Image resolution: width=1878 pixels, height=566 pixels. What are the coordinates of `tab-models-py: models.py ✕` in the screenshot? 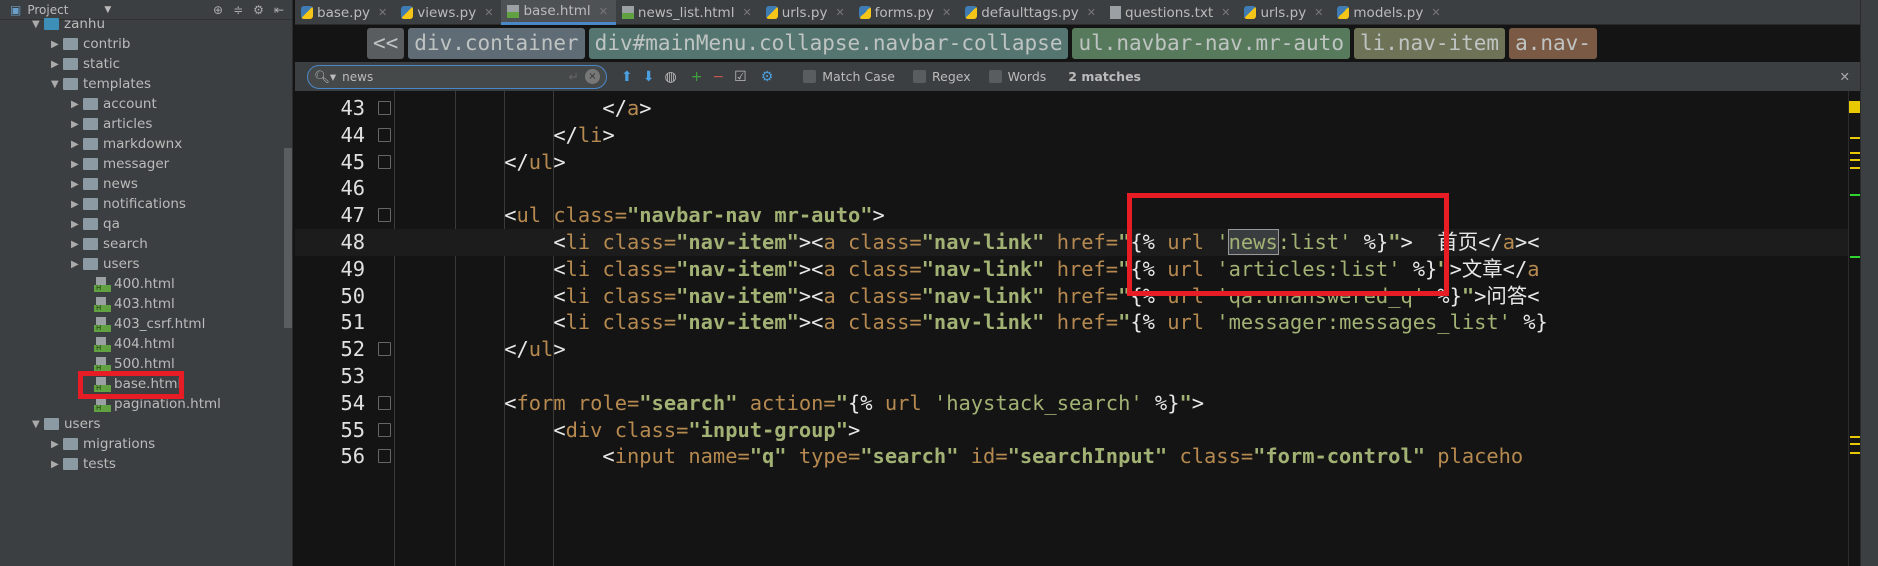 It's located at (1389, 12).